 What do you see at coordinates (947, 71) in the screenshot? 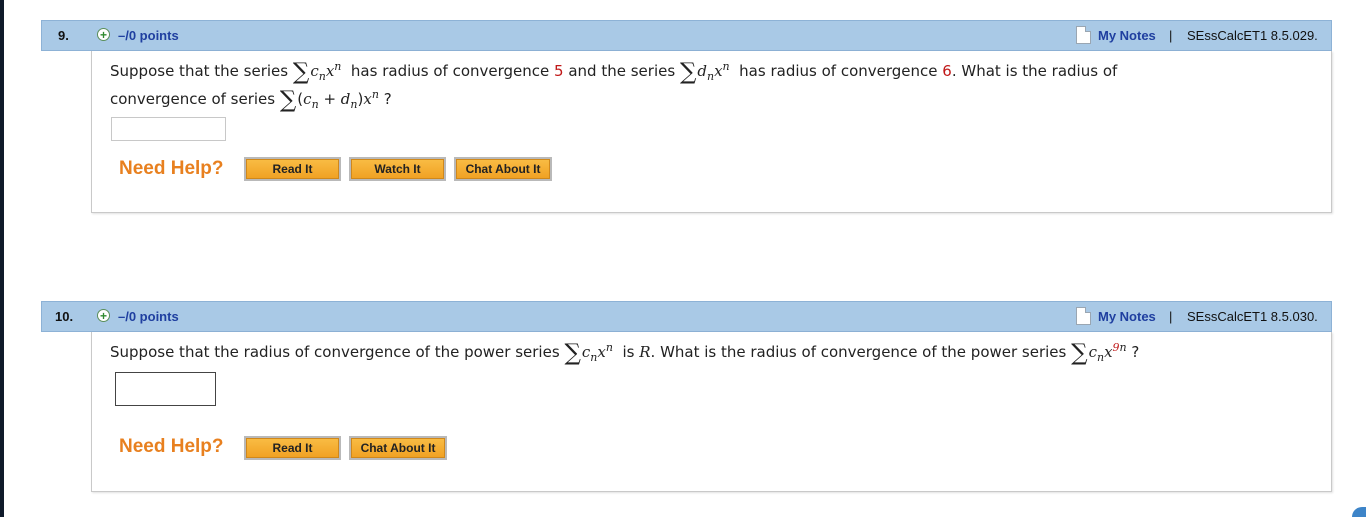
I see `radius-value: 6` at bounding box center [947, 71].